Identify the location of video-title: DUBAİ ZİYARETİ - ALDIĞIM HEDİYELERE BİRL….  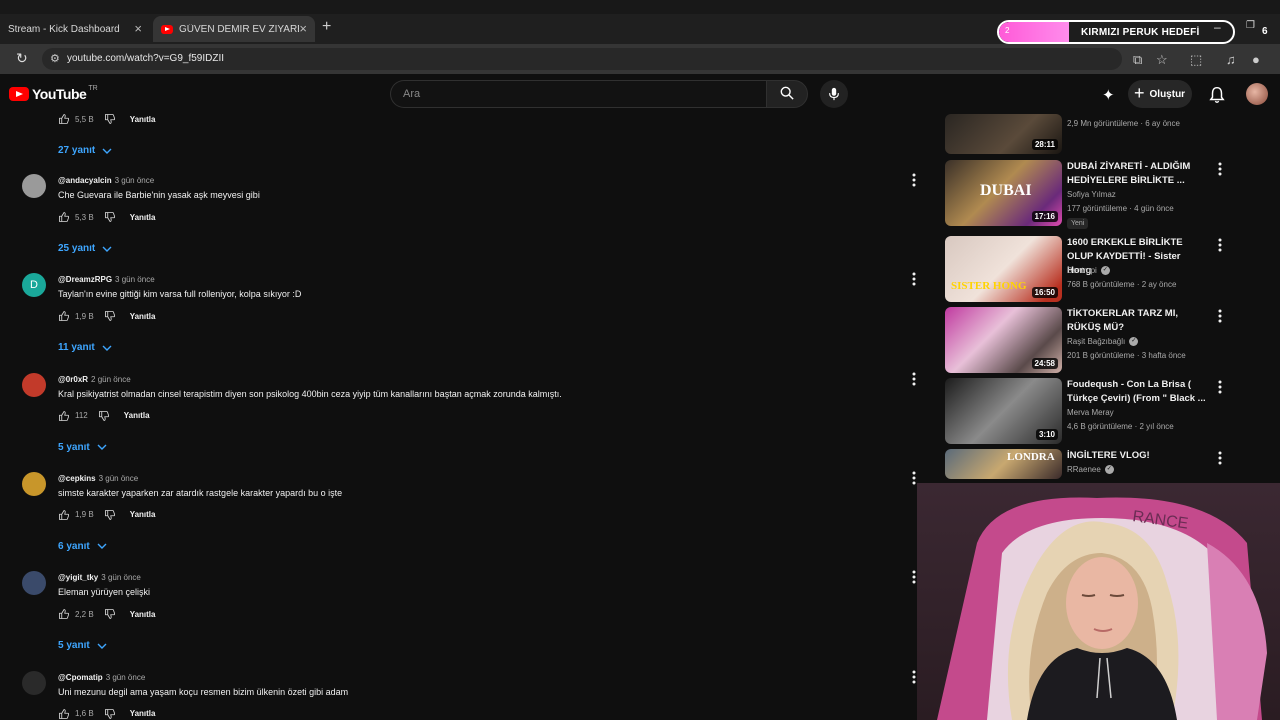
(1137, 174).